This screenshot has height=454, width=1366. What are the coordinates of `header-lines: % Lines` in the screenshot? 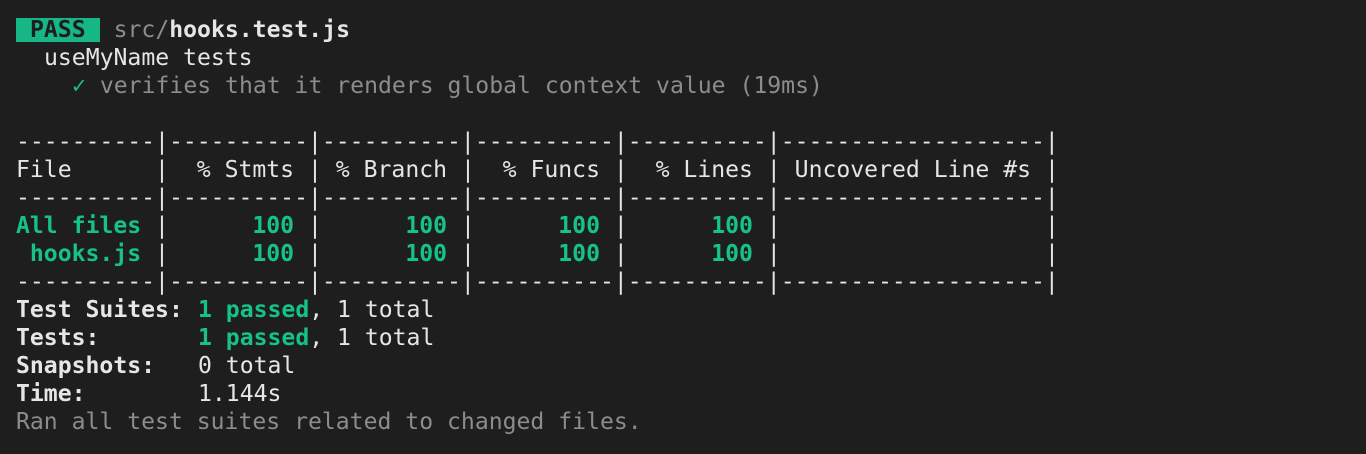 It's located at (697, 170).